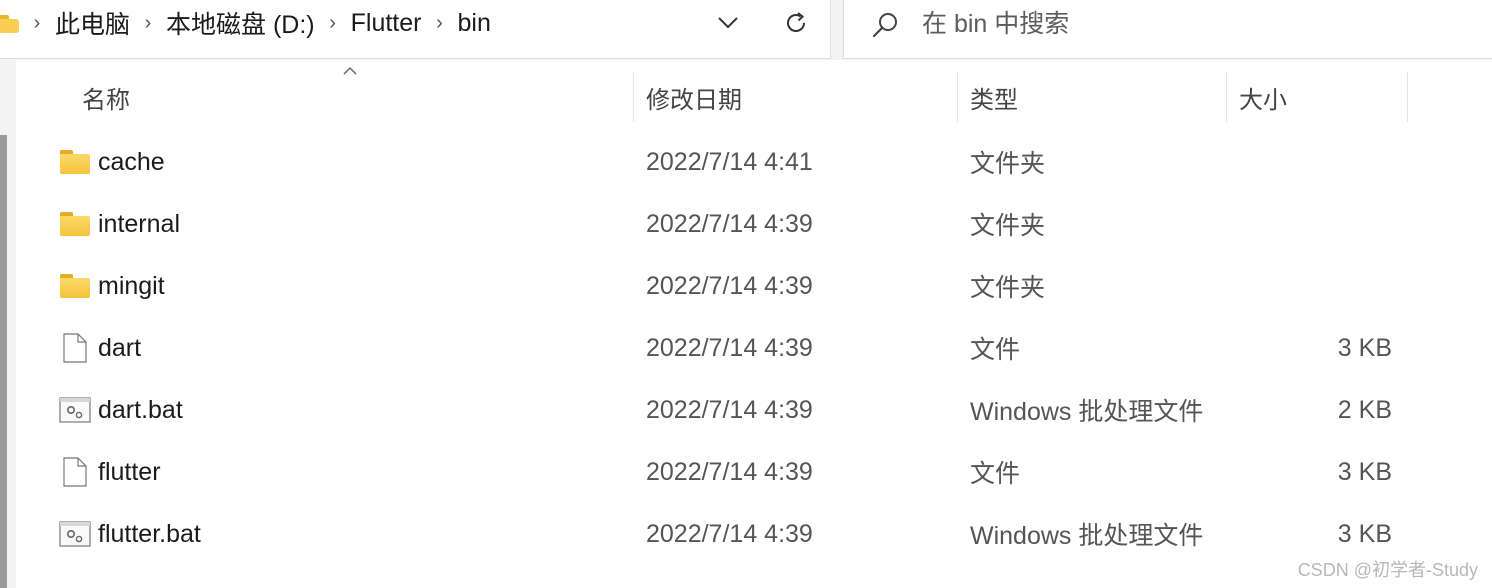 The image size is (1492, 588). Describe the element at coordinates (729, 161) in the screenshot. I see `file-date: 2022/7/14 4:41` at that location.